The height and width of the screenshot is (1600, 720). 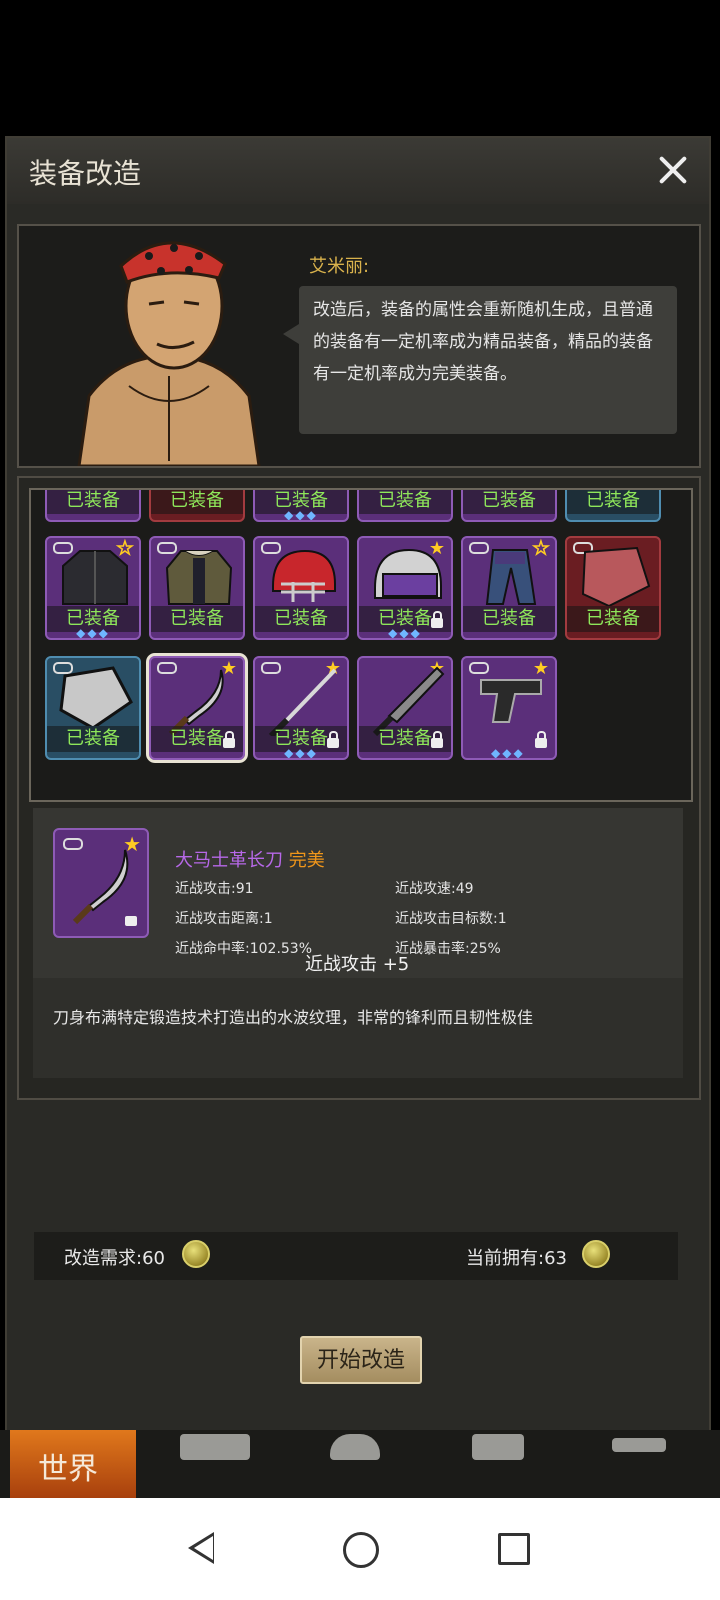 What do you see at coordinates (114, 1258) in the screenshot?
I see `required-cost: 改造需求:60` at bounding box center [114, 1258].